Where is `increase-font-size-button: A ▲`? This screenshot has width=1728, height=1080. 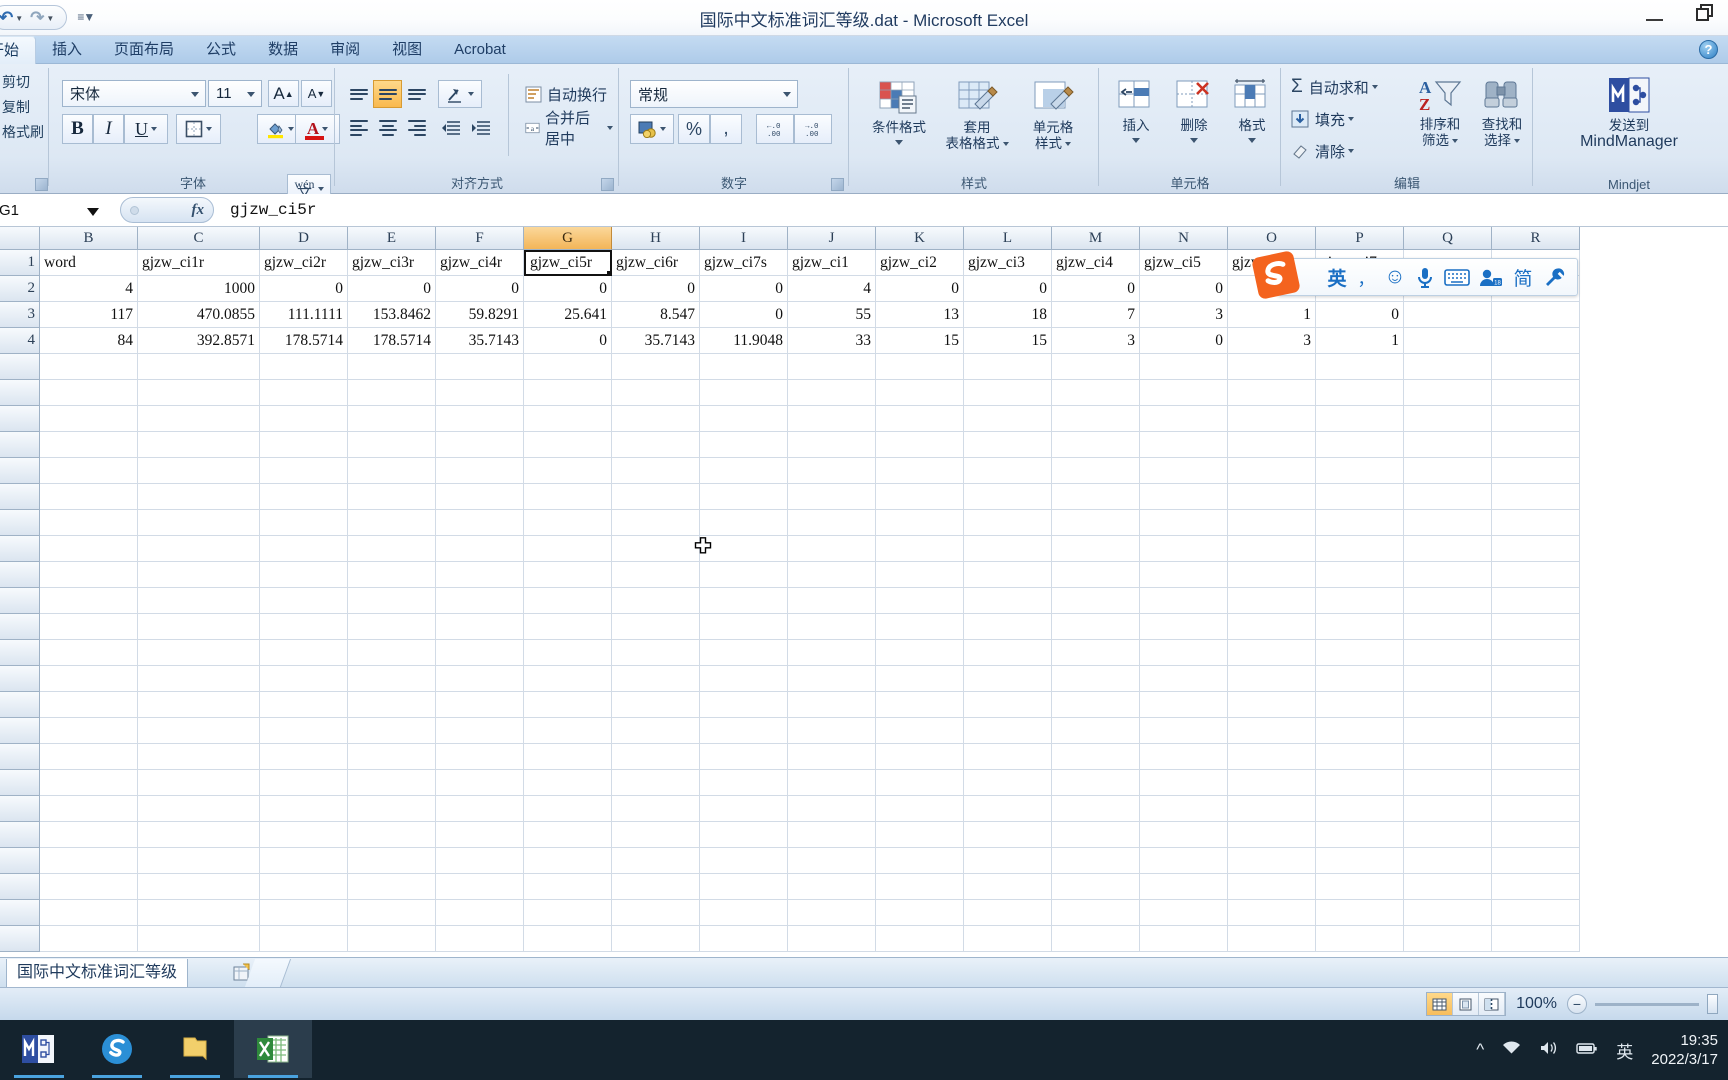 increase-font-size-button: A ▲ is located at coordinates (283, 93).